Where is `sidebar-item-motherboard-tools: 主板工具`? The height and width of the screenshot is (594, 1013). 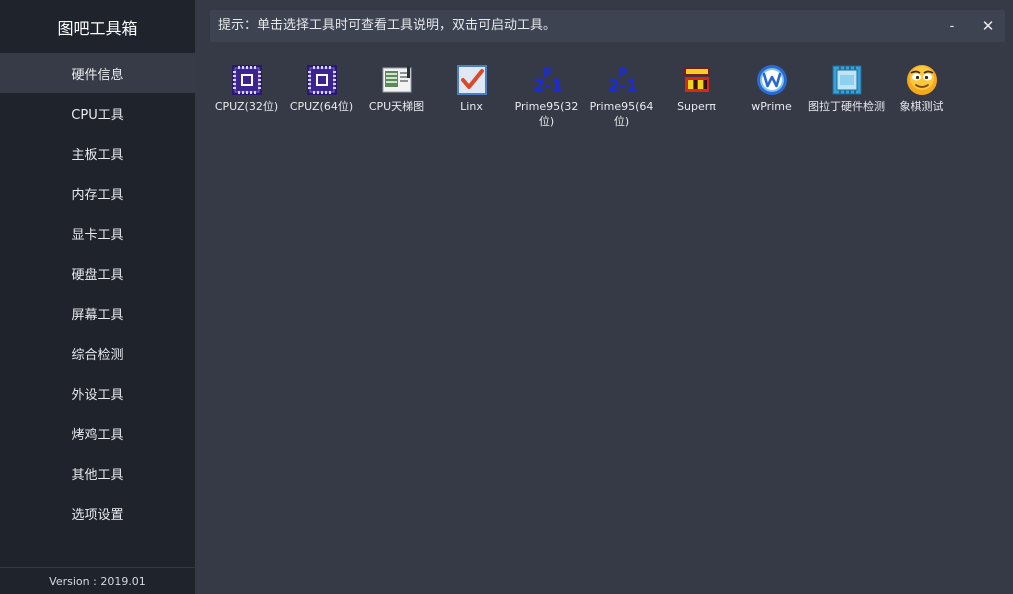
sidebar-item-motherboard-tools: 主板工具 is located at coordinates (97, 153).